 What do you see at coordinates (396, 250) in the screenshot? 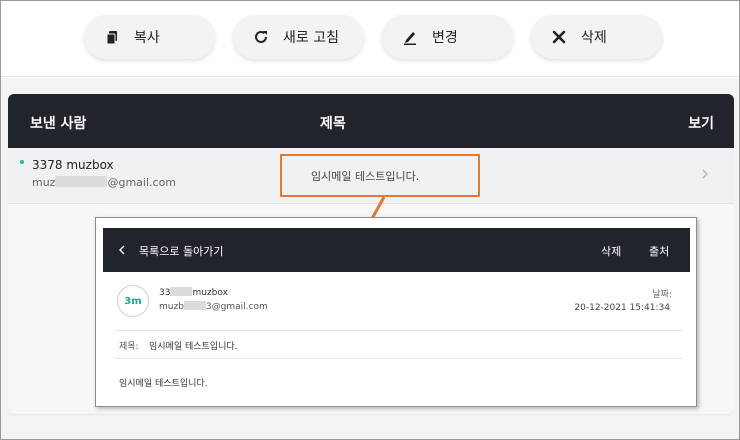
I see `detail-header-bar: 목록으로 돌아가기 삭제 출처` at bounding box center [396, 250].